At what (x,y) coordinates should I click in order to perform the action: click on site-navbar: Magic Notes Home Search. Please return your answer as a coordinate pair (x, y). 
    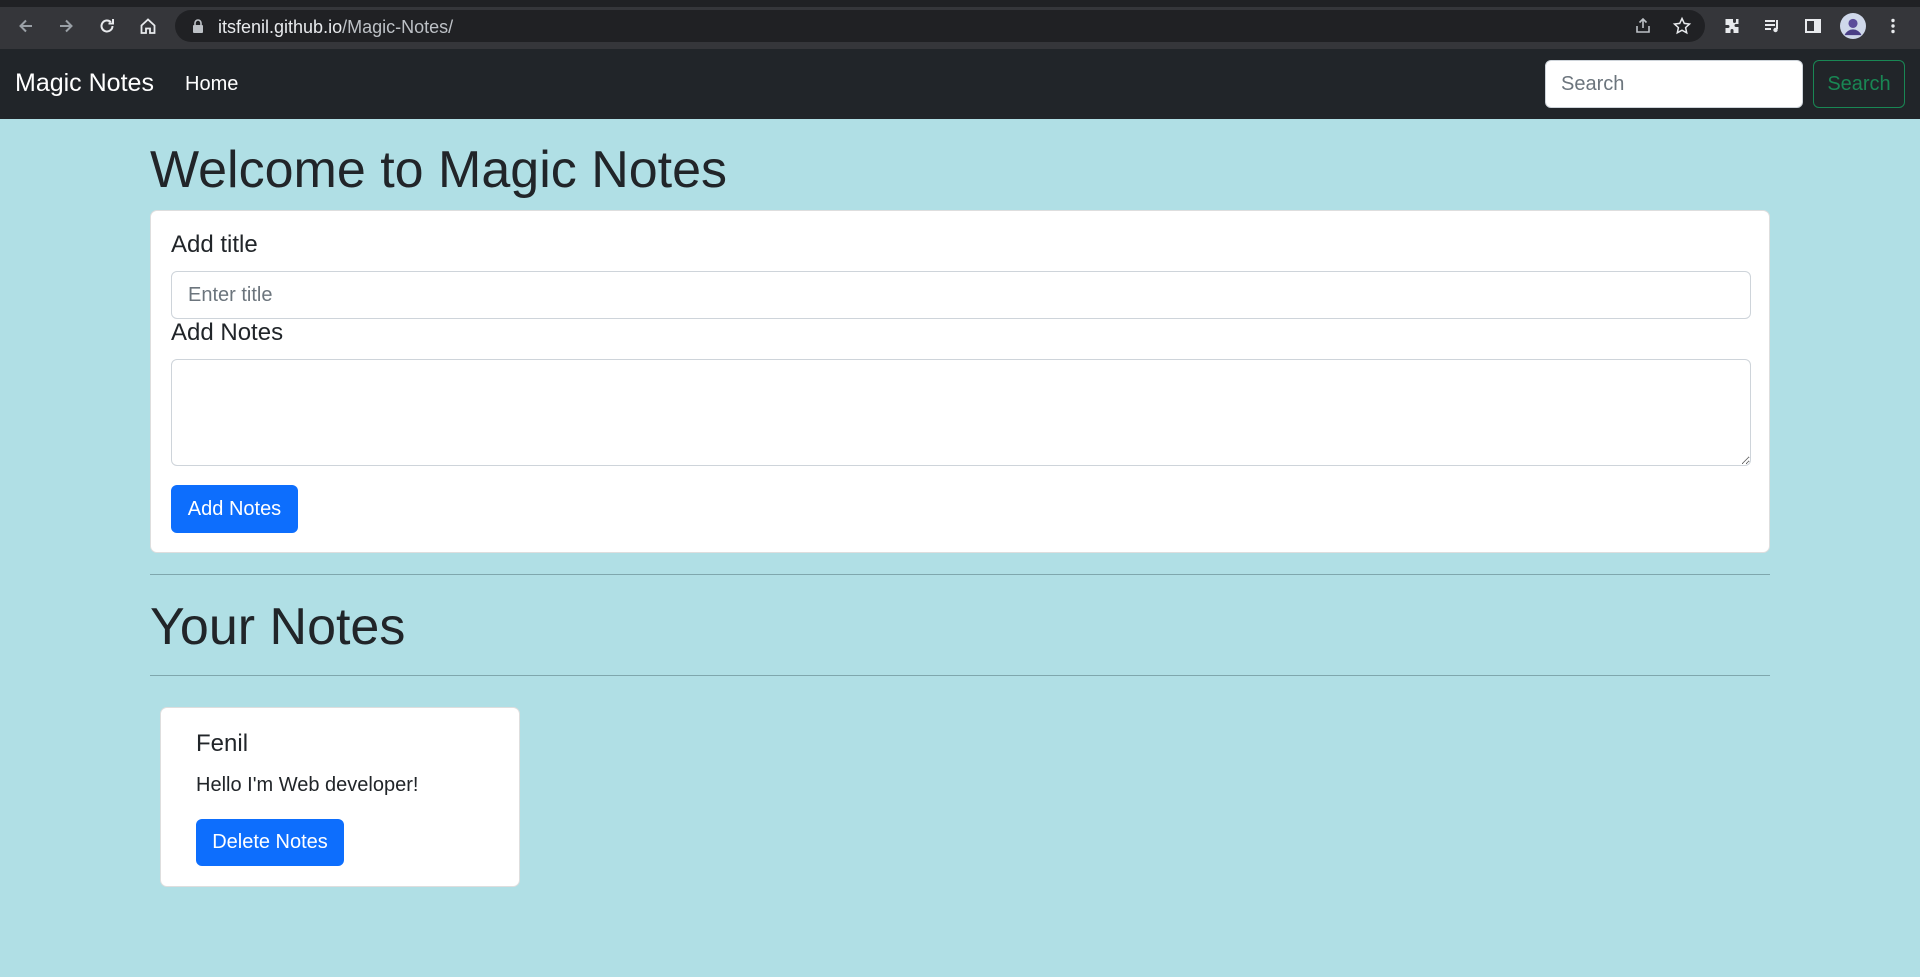
    Looking at the image, I should click on (960, 84).